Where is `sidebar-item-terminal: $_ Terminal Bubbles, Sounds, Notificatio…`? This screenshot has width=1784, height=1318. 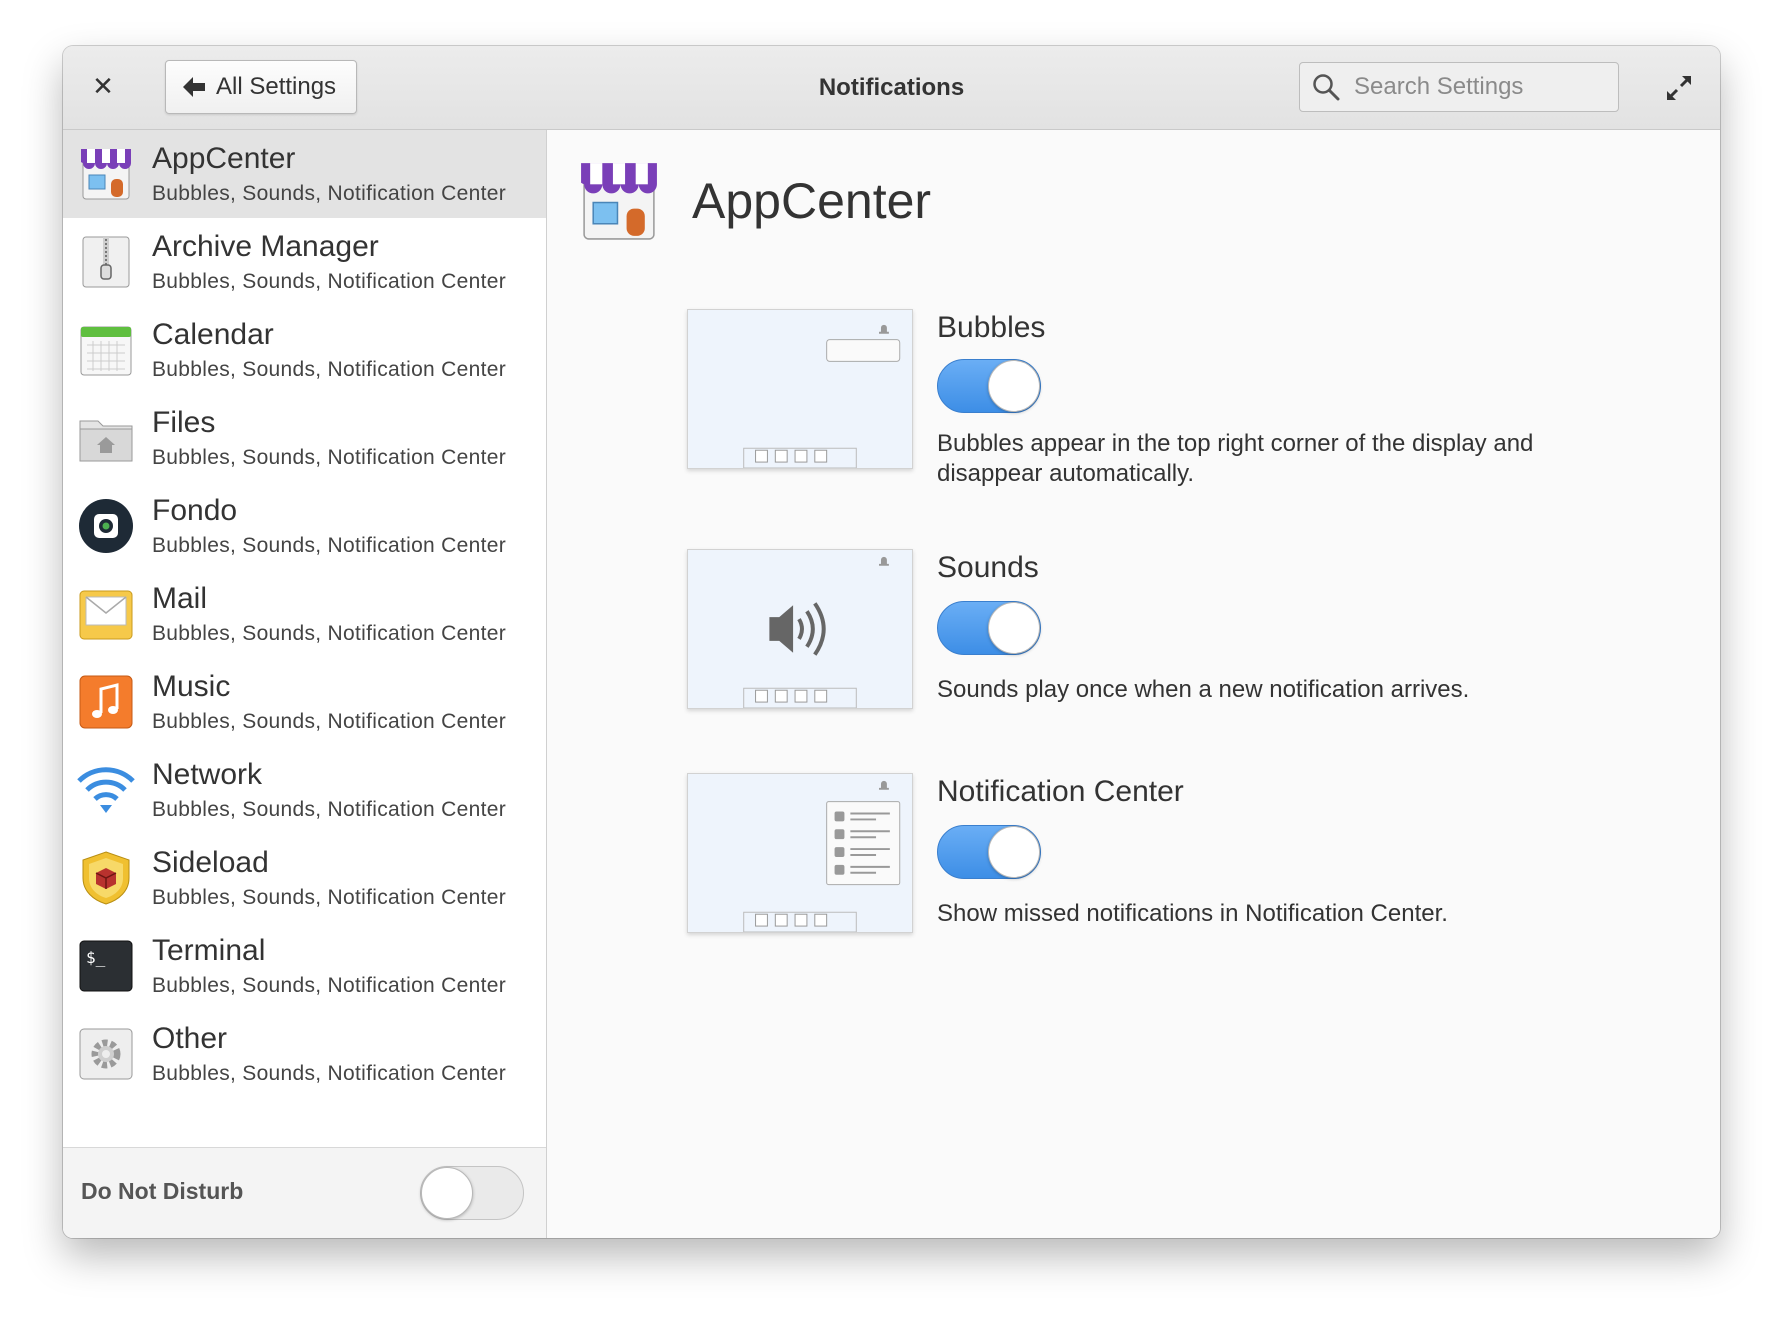
sidebar-item-terminal: $_ Terminal Bubbles, Sounds, Notificatio… is located at coordinates (304, 966).